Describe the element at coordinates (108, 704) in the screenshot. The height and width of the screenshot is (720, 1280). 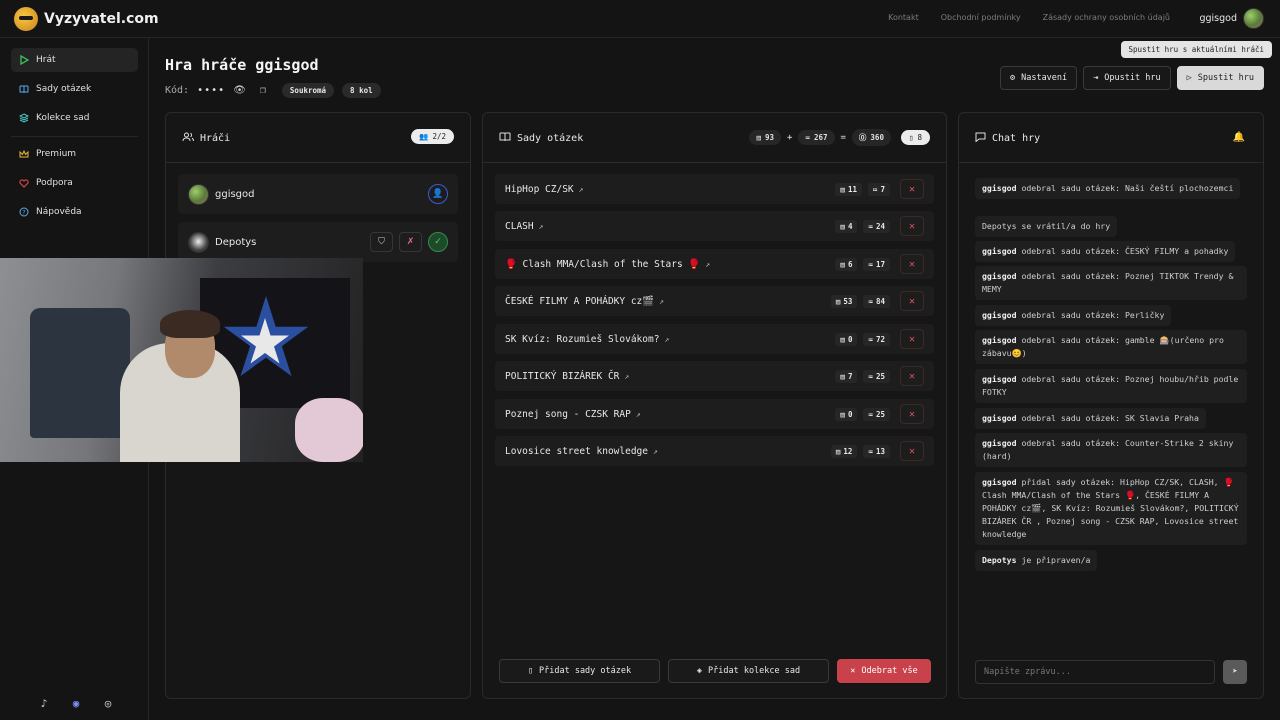
I see `instagram-icon: ◎` at that location.